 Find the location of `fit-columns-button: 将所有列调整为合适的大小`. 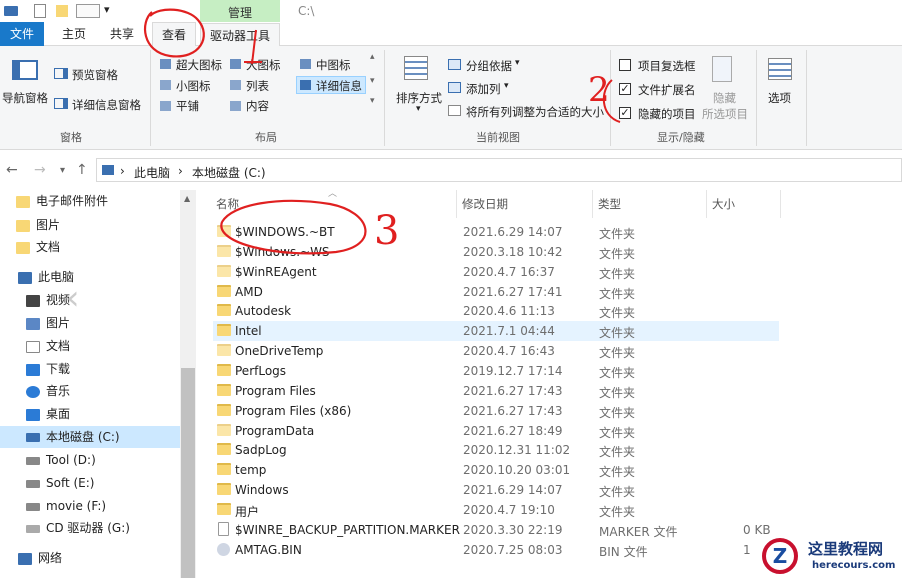

fit-columns-button: 将所有列调整为合适的大小 is located at coordinates (535, 112).